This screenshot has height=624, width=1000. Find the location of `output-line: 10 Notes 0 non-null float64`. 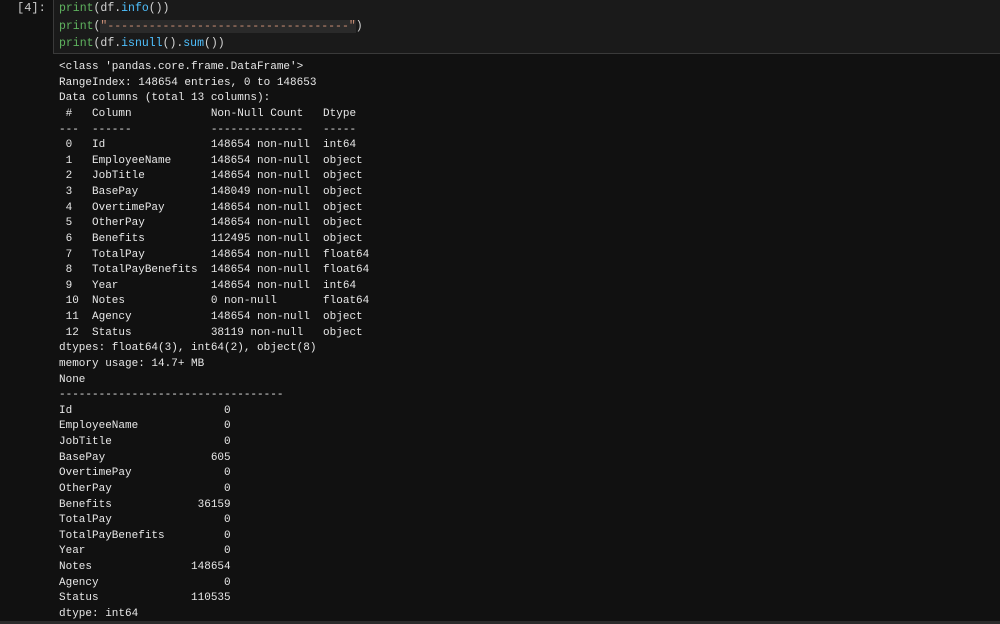

output-line: 10 Notes 0 non-null float64 is located at coordinates (214, 301).